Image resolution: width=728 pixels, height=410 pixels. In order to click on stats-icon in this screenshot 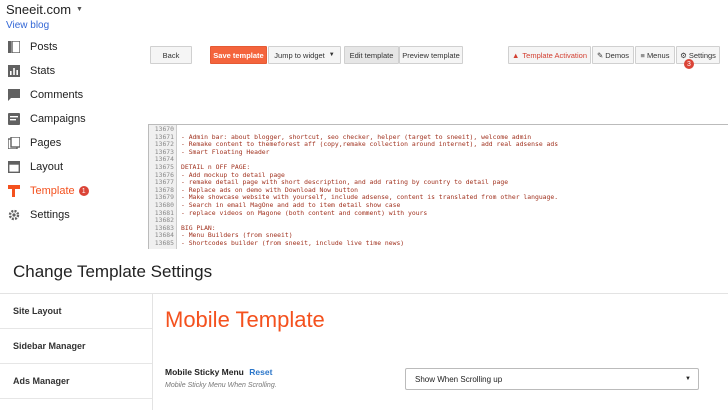, I will do `click(13, 71)`.